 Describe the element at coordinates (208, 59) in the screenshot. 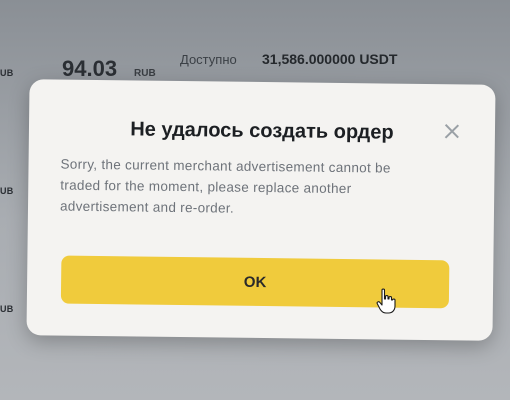

I see `available-label: Доступно` at that location.